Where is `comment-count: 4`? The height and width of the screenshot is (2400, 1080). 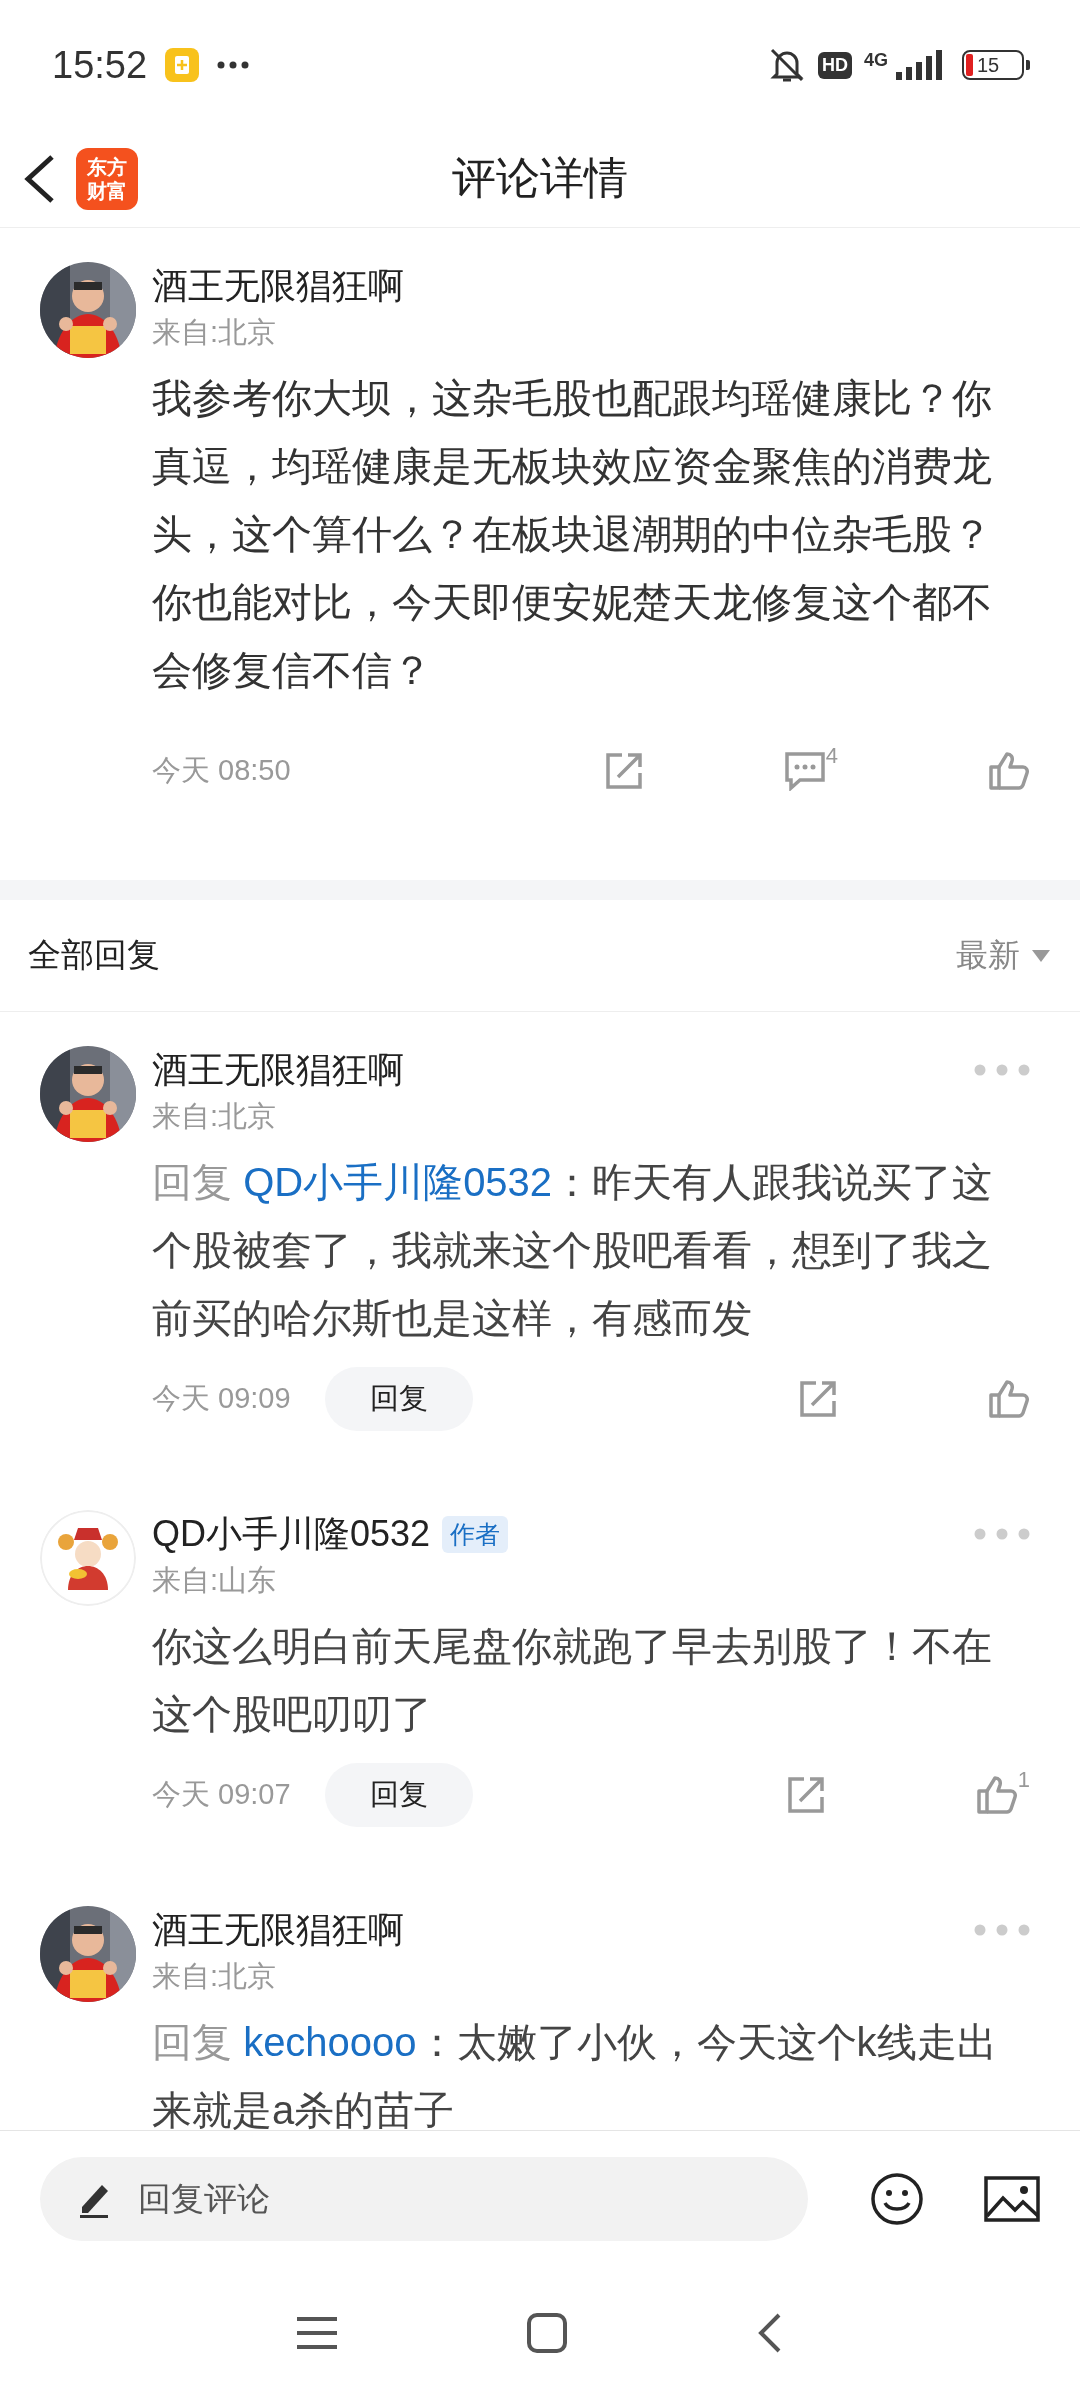 comment-count: 4 is located at coordinates (831, 756).